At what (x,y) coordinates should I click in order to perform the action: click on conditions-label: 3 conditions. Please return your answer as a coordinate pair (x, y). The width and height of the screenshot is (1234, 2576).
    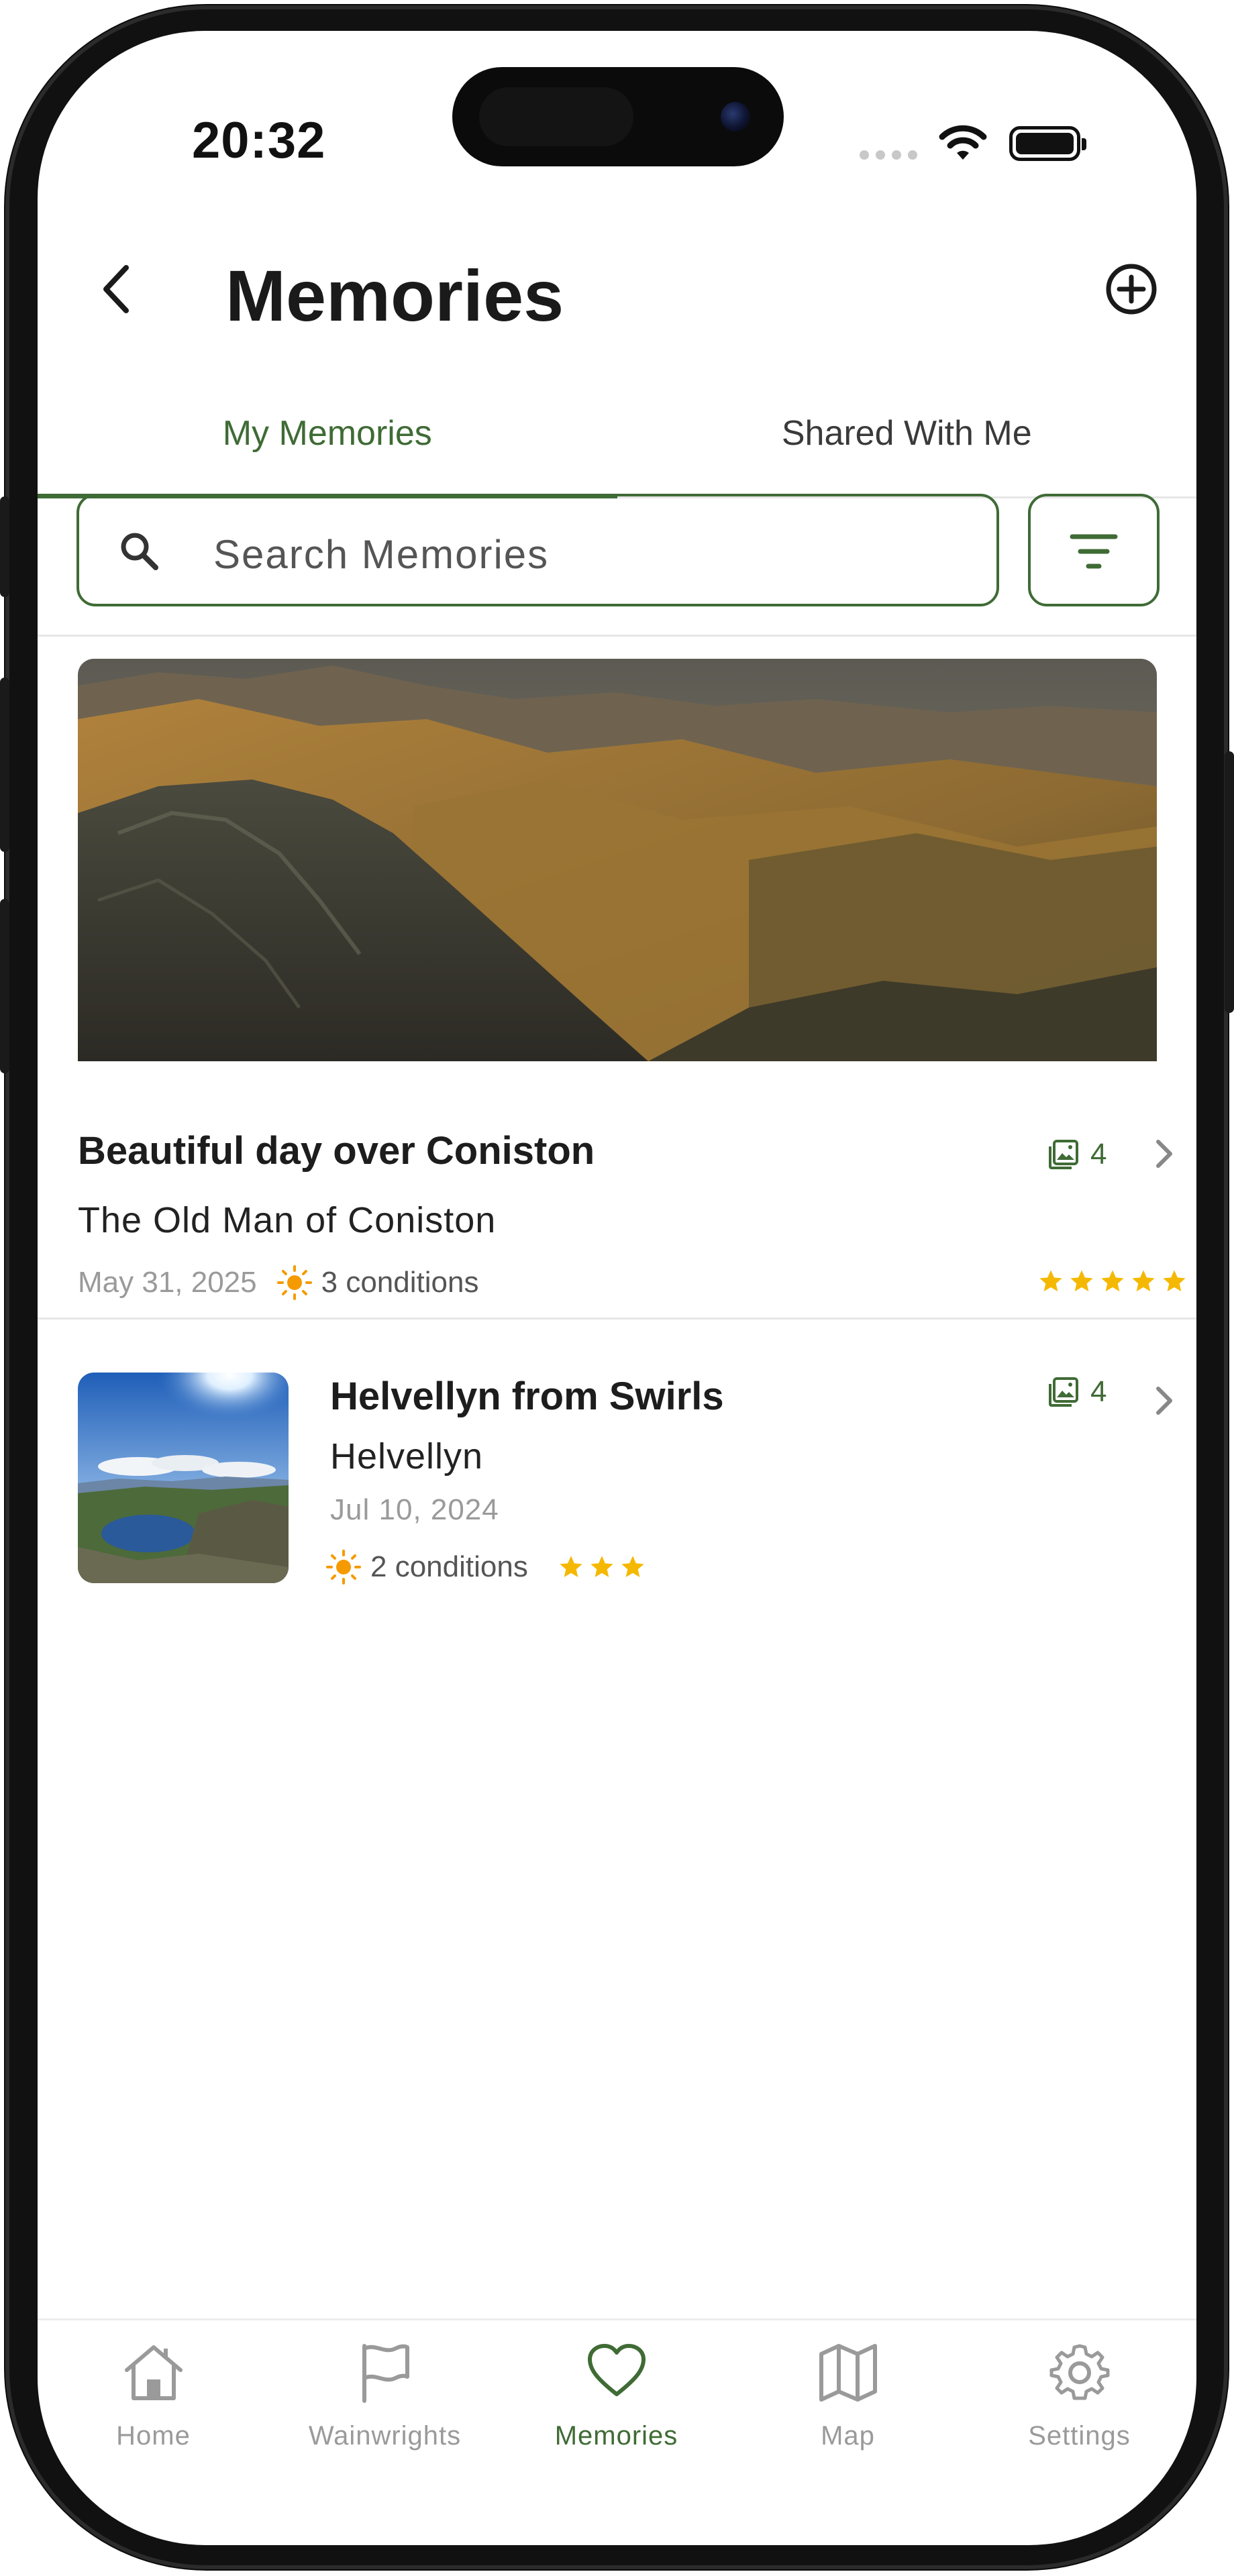
    Looking at the image, I should click on (400, 1282).